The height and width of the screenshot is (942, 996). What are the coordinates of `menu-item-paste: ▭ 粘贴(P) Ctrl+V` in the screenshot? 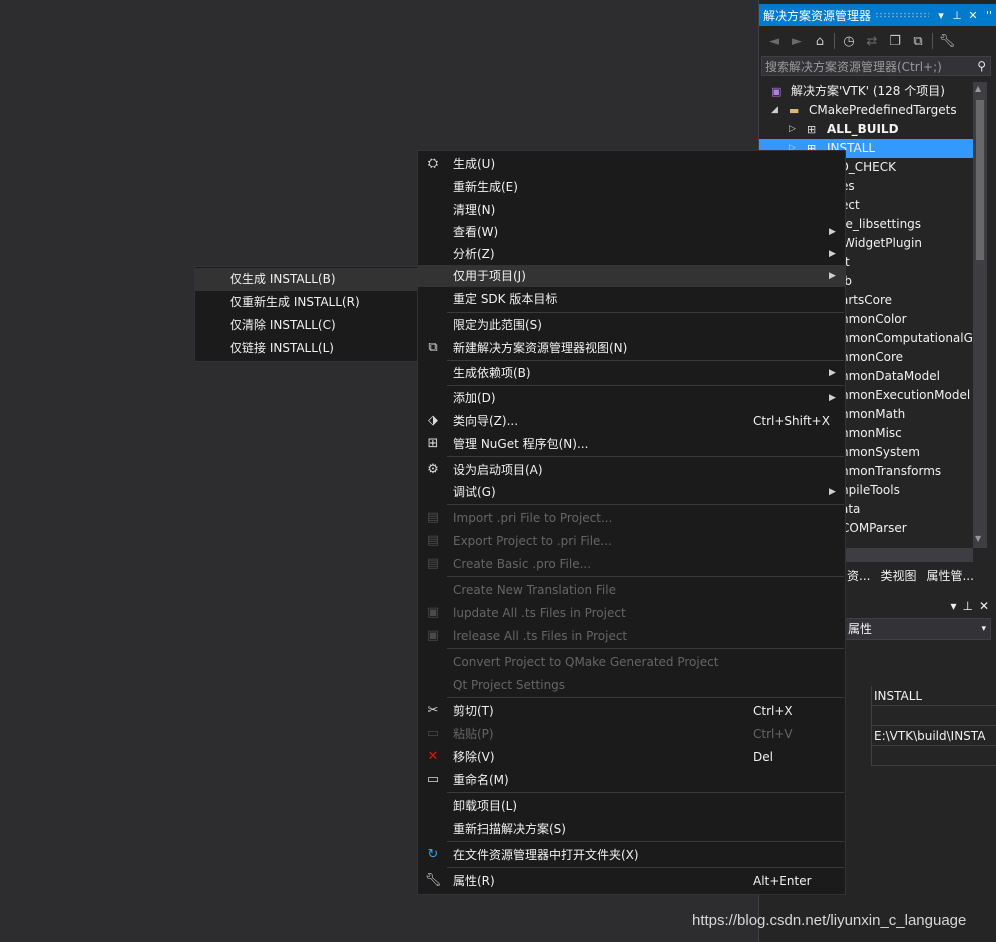 It's located at (631, 734).